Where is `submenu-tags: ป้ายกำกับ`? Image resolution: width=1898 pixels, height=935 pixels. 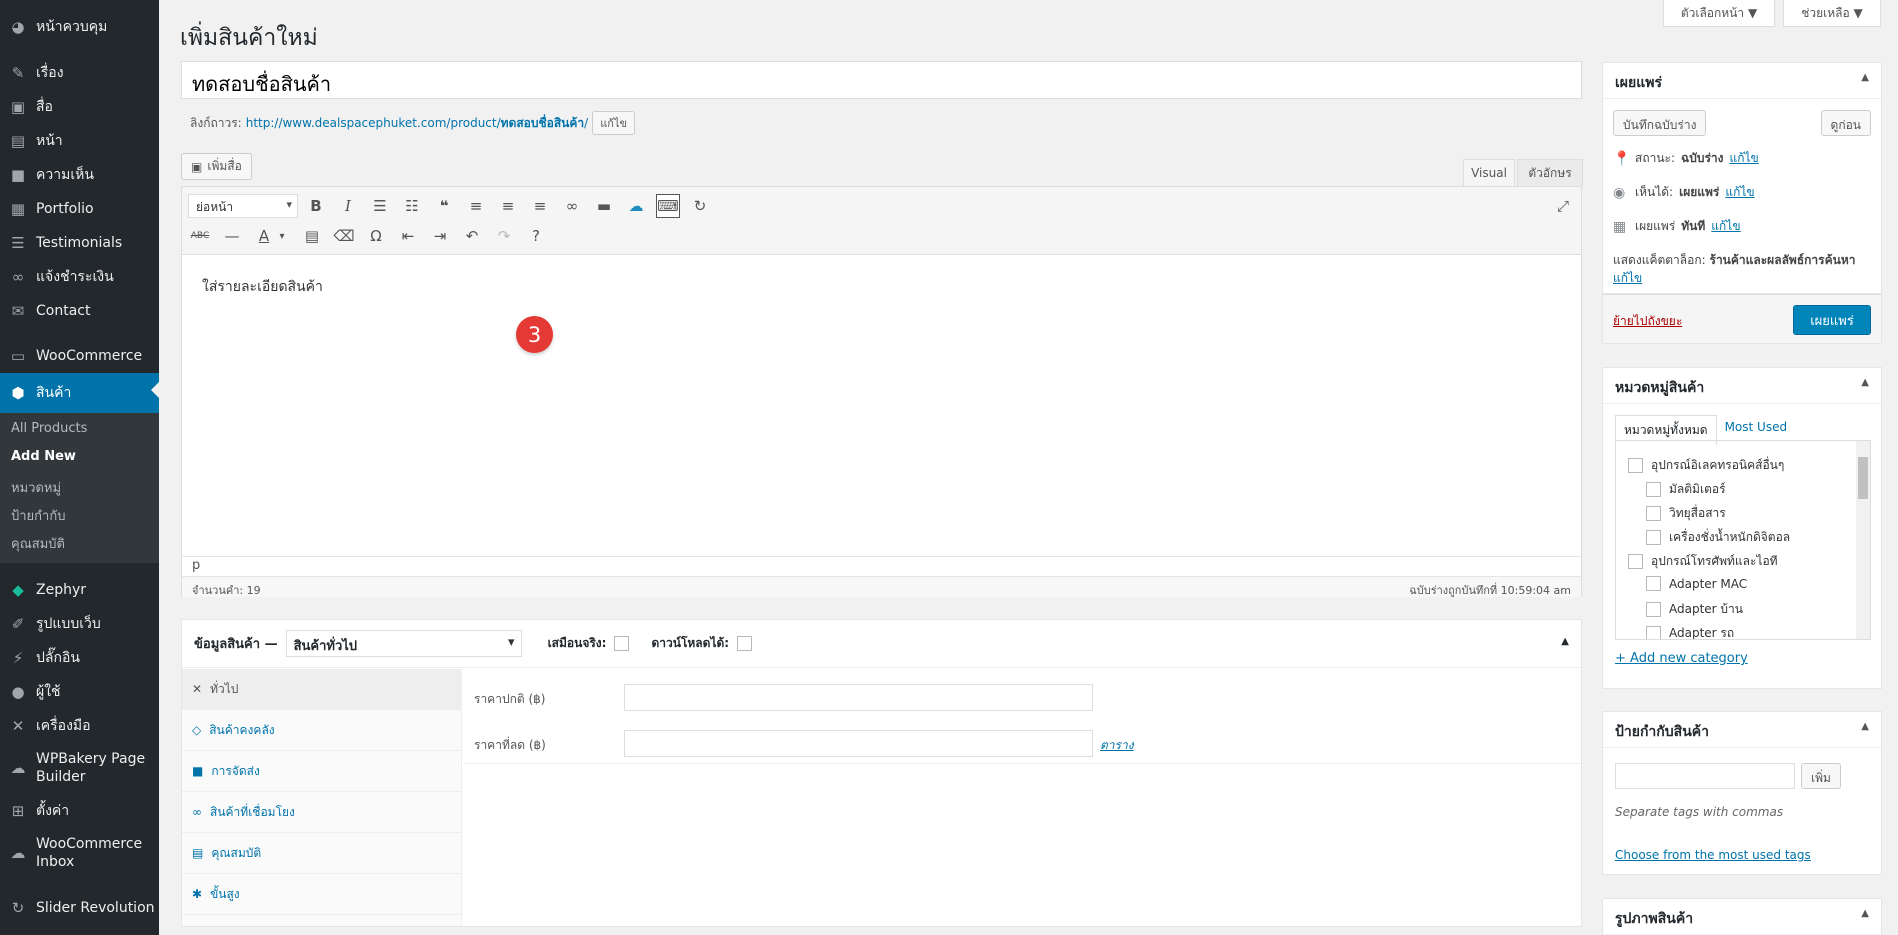
submenu-tags: ป้ายกำกับ is located at coordinates (38, 515).